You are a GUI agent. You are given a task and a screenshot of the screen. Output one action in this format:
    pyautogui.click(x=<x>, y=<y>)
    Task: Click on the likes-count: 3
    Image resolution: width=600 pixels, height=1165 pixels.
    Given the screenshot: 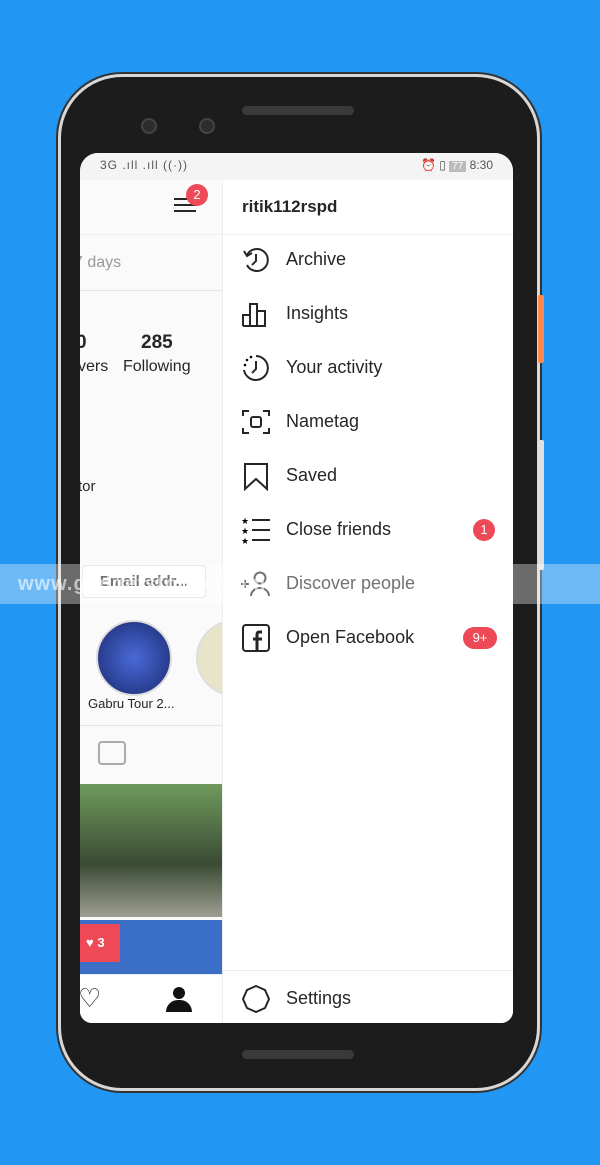 What is the action you would take?
    pyautogui.click(x=101, y=942)
    